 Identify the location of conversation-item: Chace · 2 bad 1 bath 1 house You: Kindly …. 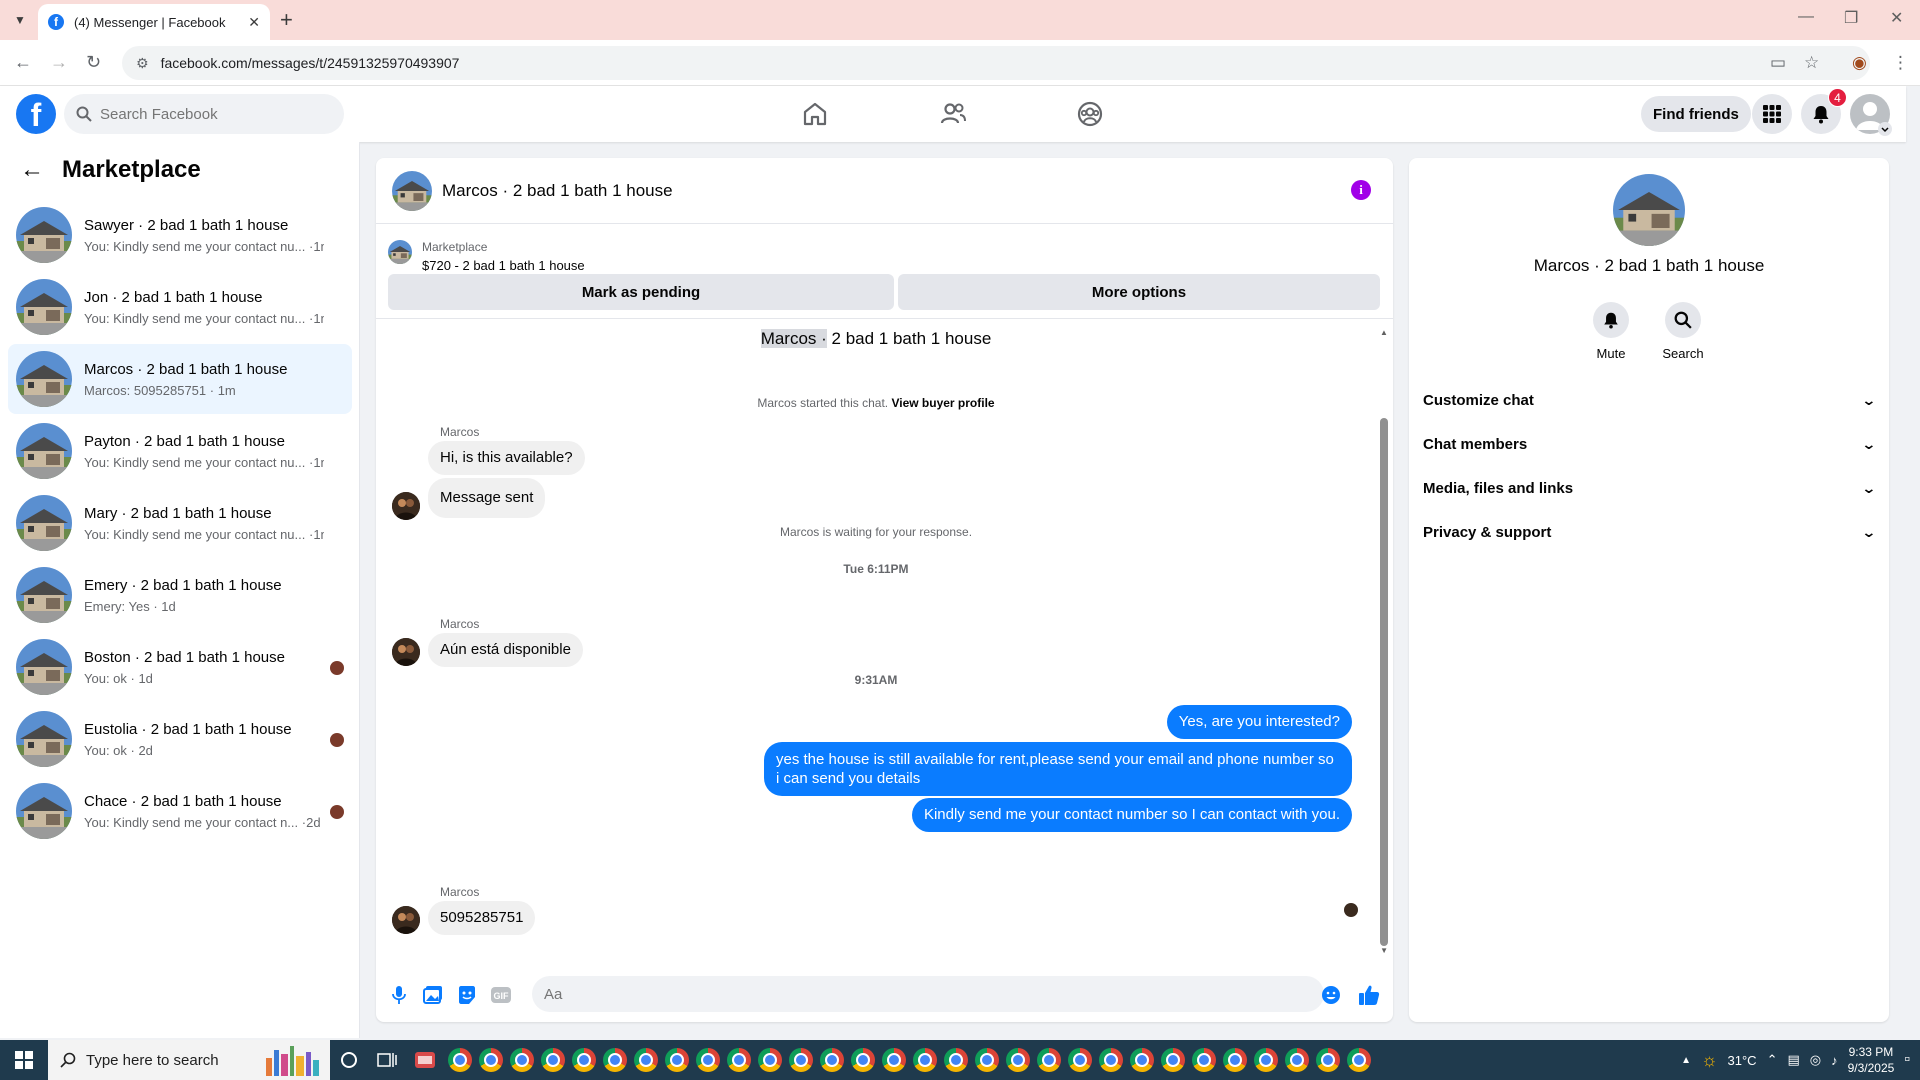
(180, 811).